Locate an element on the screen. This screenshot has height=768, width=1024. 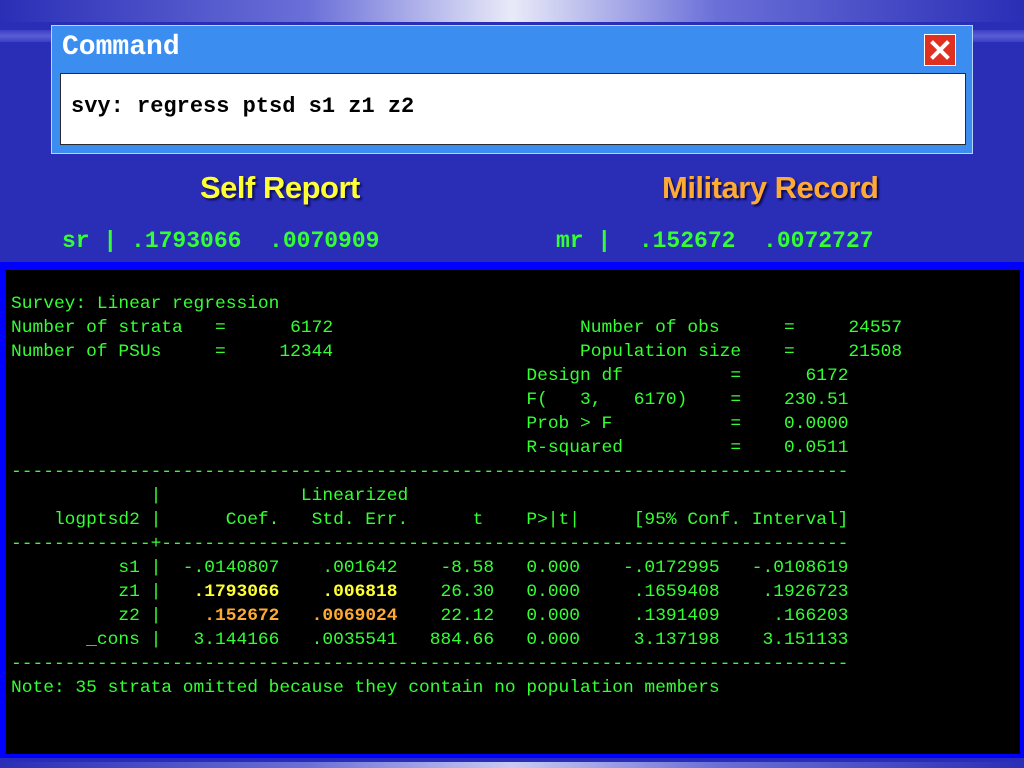
psu-line: Number of PSUs = 12344 is located at coordinates (172, 352).